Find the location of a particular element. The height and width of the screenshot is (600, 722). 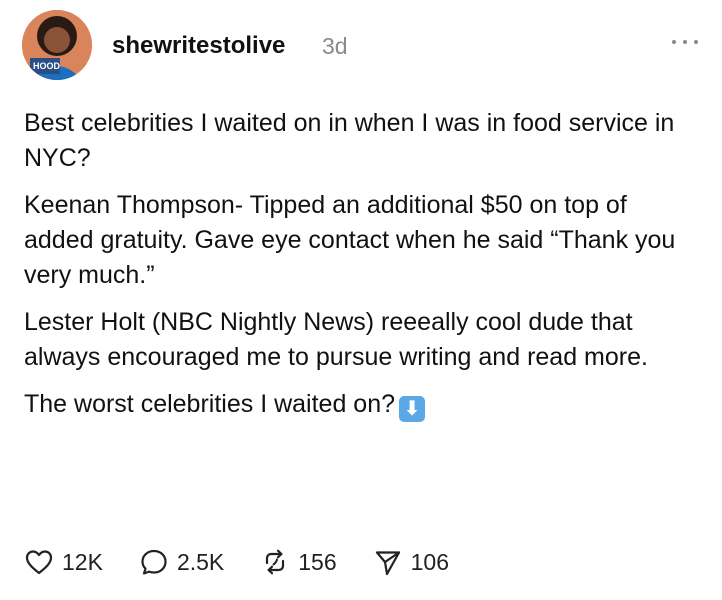

comment-count: 2.5K is located at coordinates (200, 561).